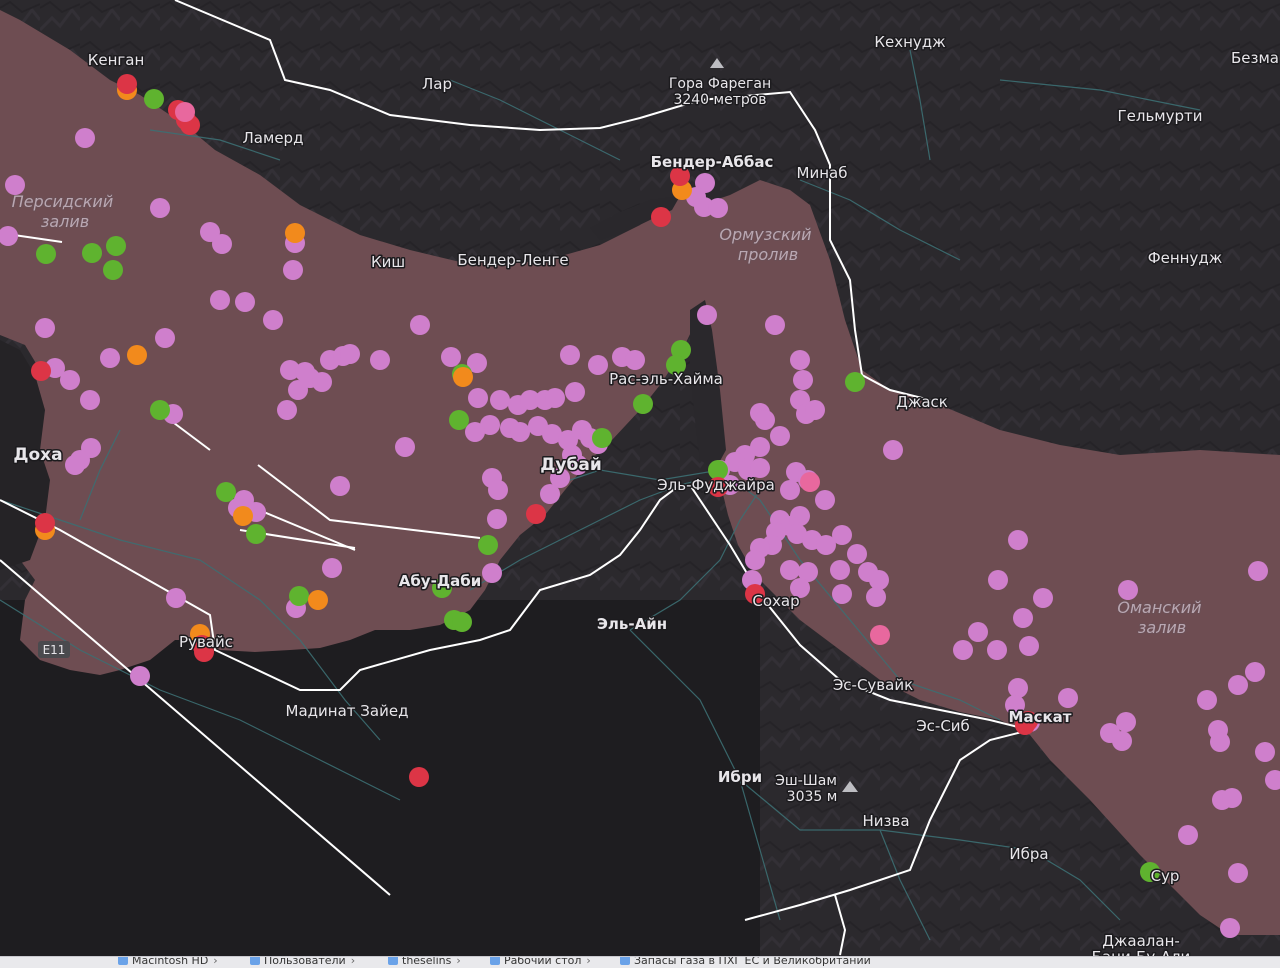  Describe the element at coordinates (206, 642) in the screenshot. I see `city-ruwais: Рувайс` at that location.